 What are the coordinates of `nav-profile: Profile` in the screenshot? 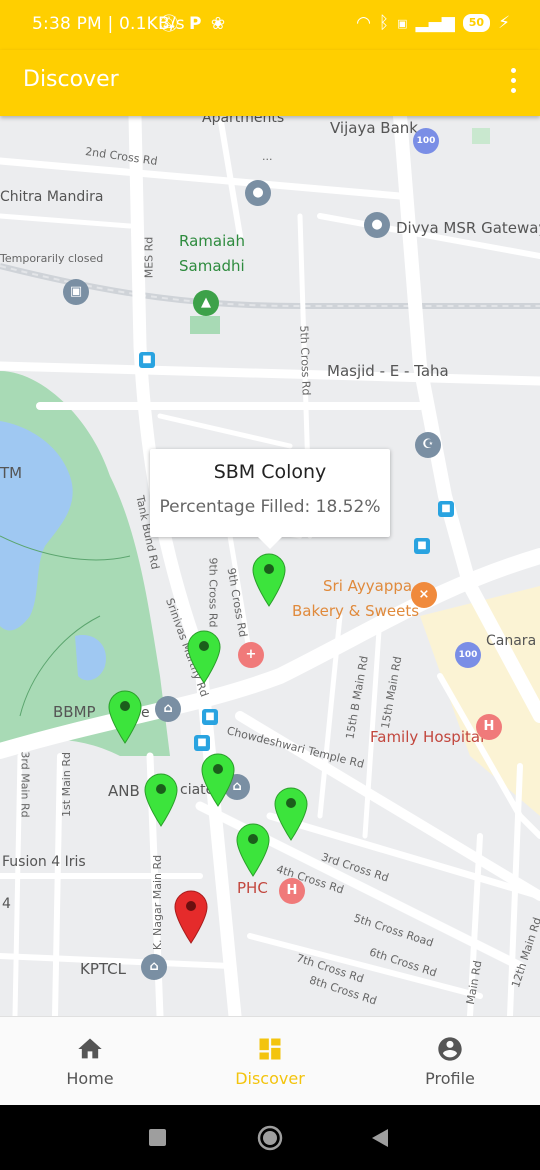 It's located at (450, 1061).